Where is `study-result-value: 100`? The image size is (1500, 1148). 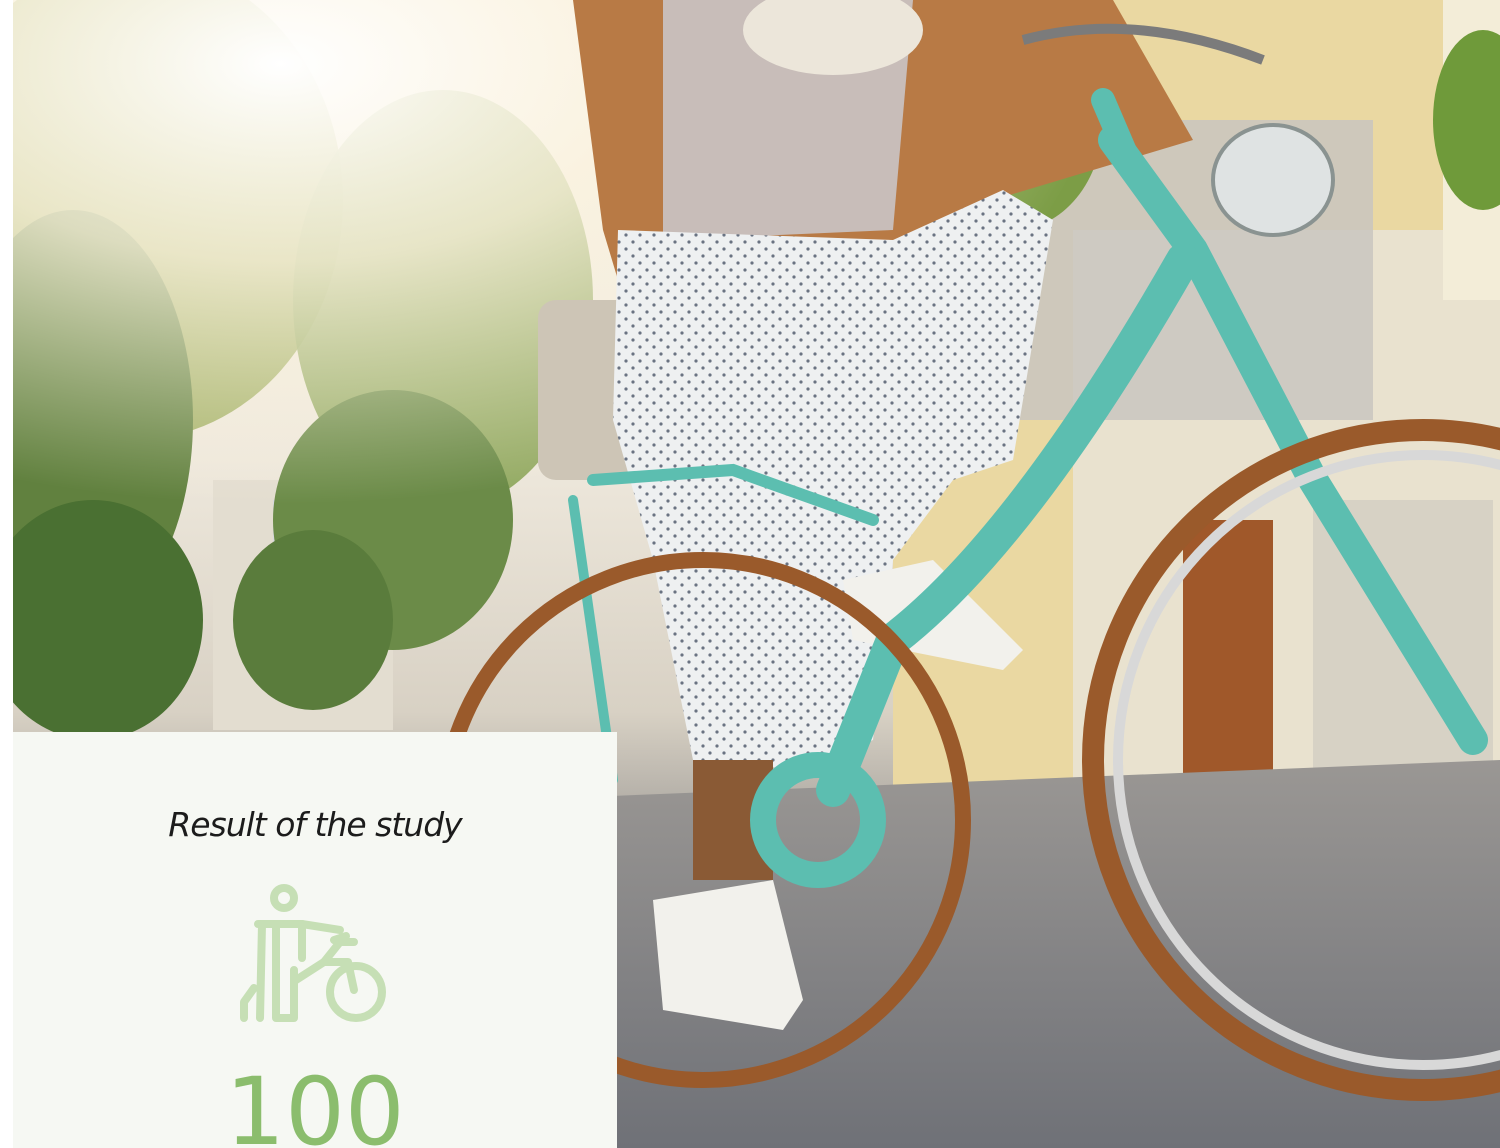 study-result-value: 100 is located at coordinates (315, 1103).